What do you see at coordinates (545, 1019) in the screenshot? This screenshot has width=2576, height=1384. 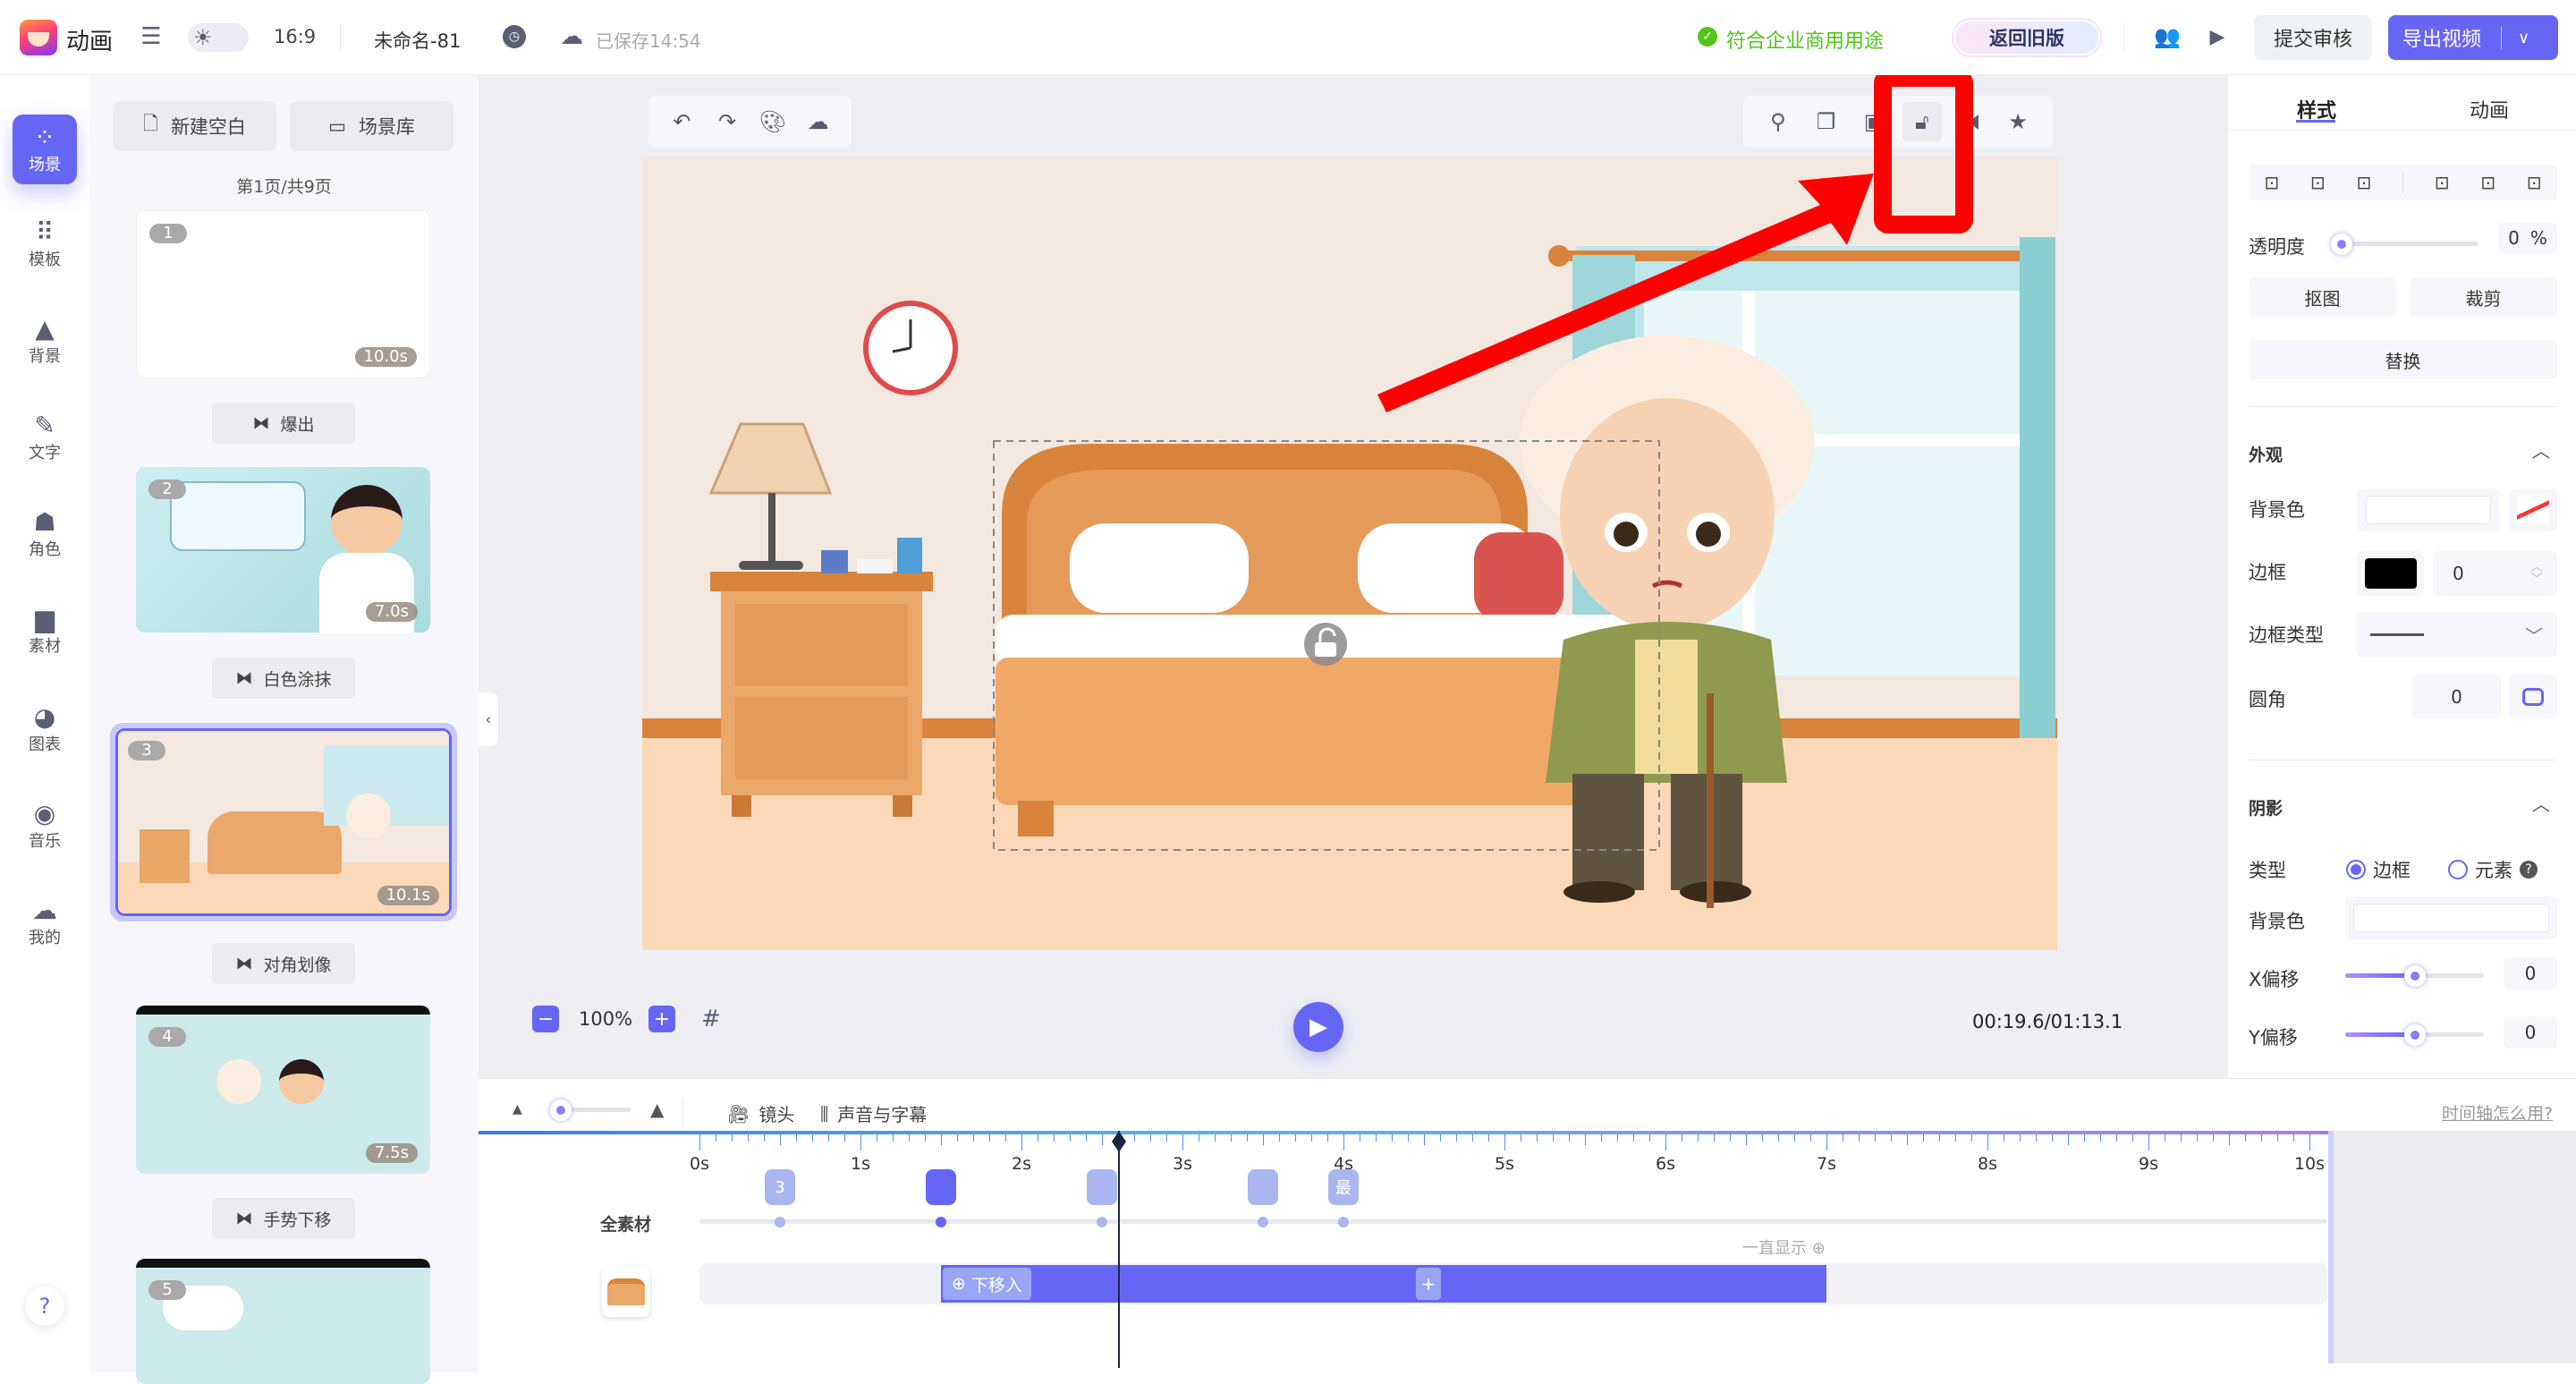 I see `zoom-out-button: −` at bounding box center [545, 1019].